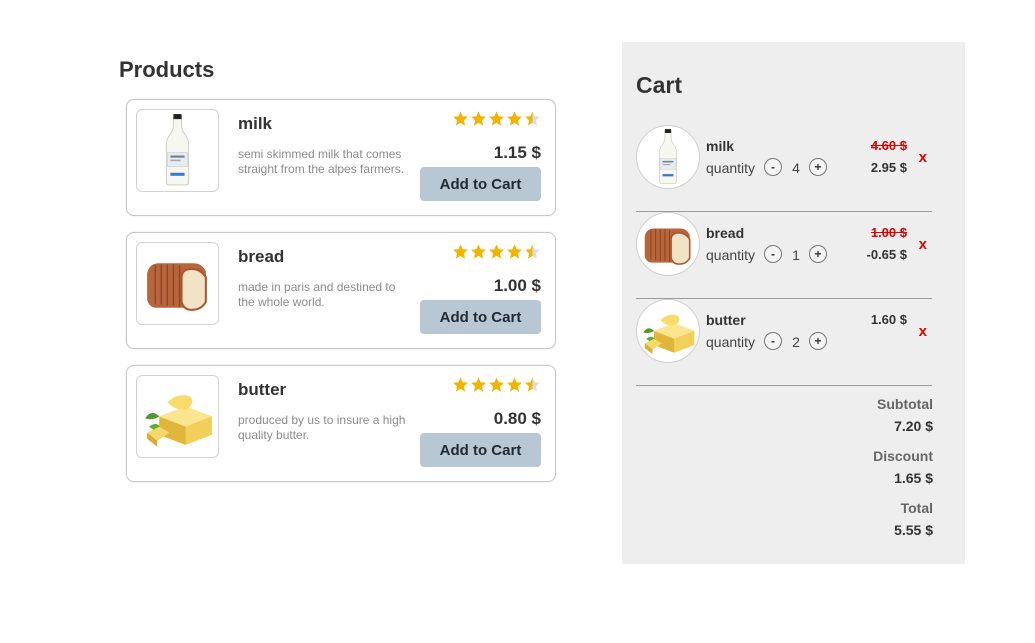 The width and height of the screenshot is (1035, 643). I want to click on cart-item-name: bread, so click(725, 233).